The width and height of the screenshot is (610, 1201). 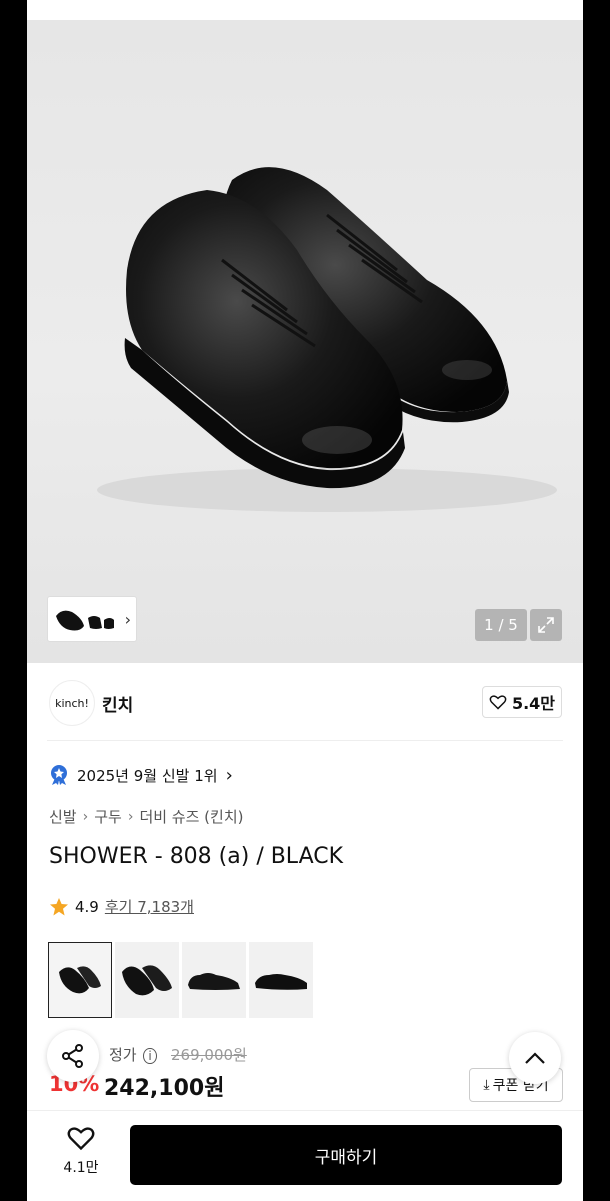 I want to click on ranking-link: 2025년 9월 신발 1위 ›, so click(x=141, y=775).